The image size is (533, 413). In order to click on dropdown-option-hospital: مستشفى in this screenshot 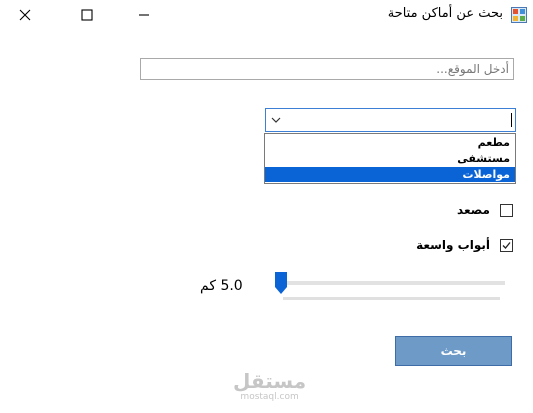, I will do `click(390, 158)`.